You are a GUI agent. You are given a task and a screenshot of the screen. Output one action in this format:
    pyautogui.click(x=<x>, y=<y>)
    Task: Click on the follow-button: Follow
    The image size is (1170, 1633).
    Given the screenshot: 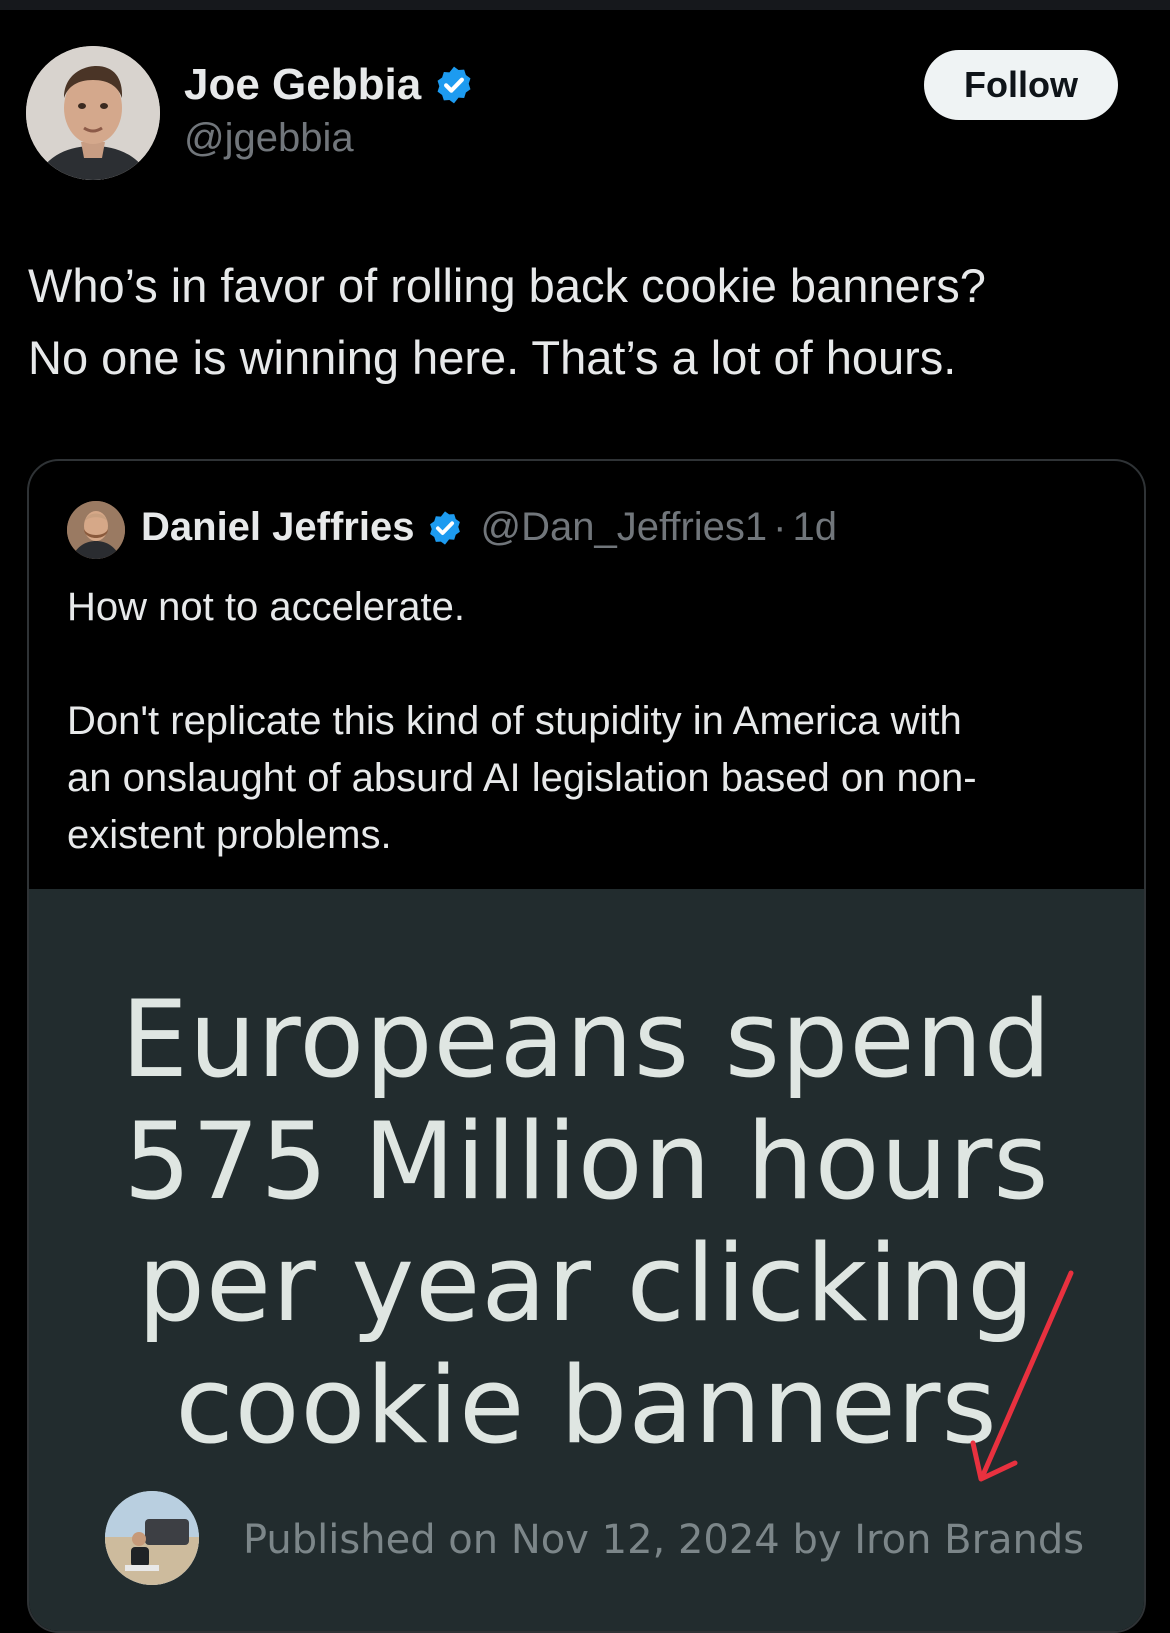 What is the action you would take?
    pyautogui.click(x=1021, y=85)
    